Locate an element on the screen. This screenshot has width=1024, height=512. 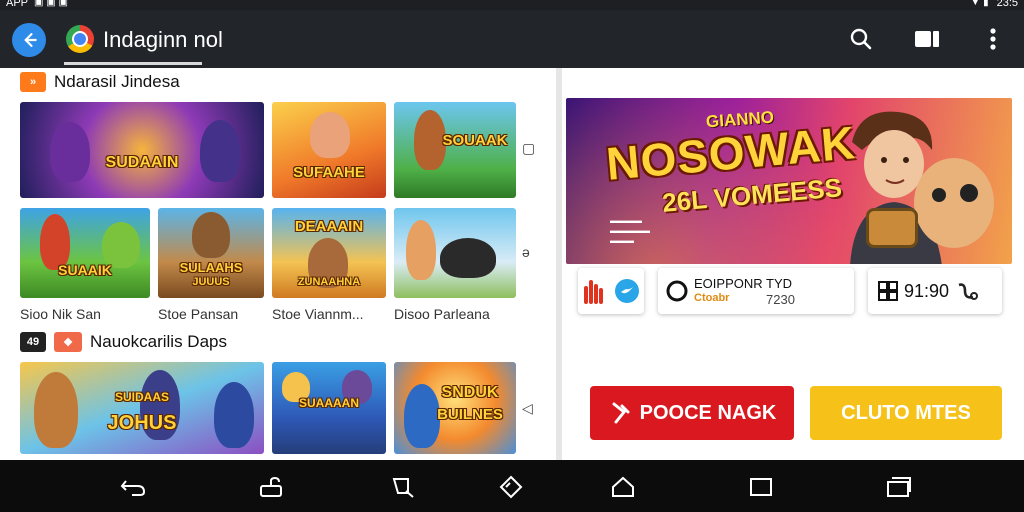
grid-icon is located at coordinates (888, 291).